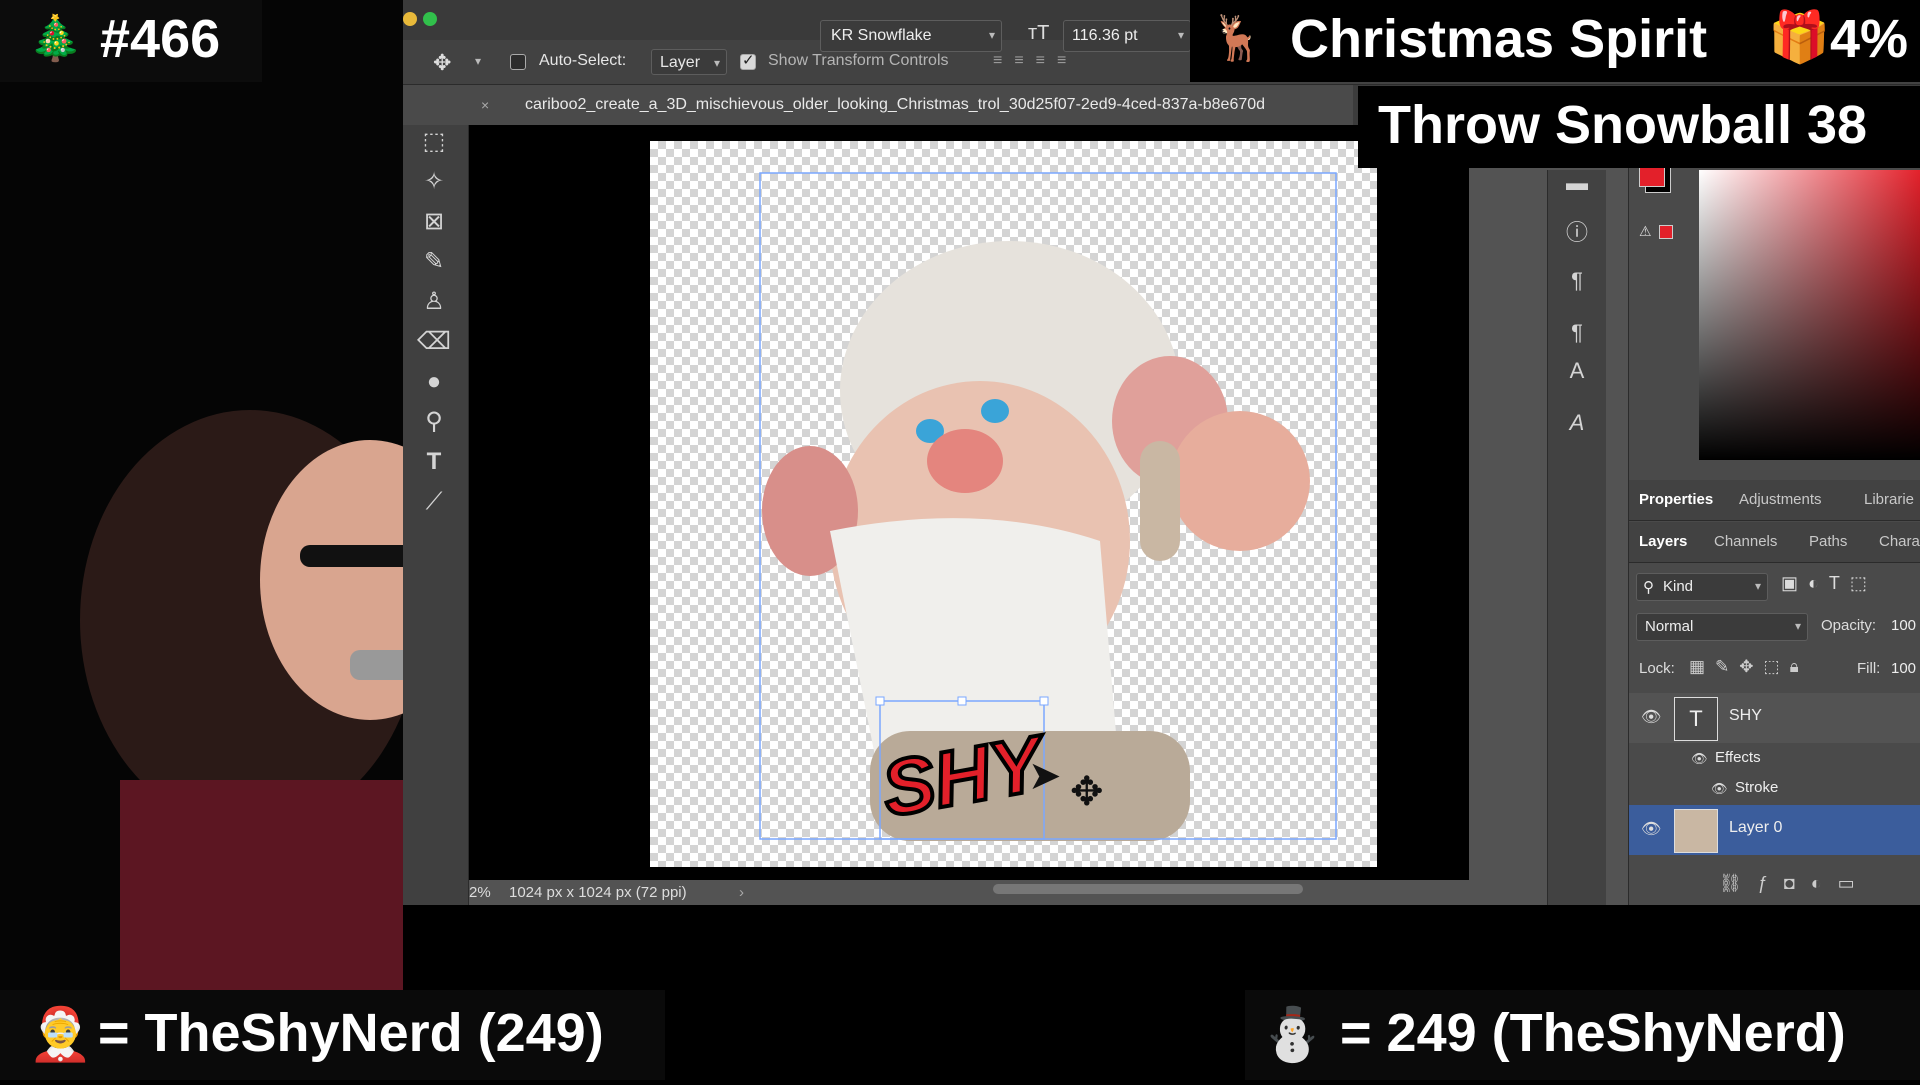  I want to click on effects-eye-icon: 👁︎, so click(1699, 759).